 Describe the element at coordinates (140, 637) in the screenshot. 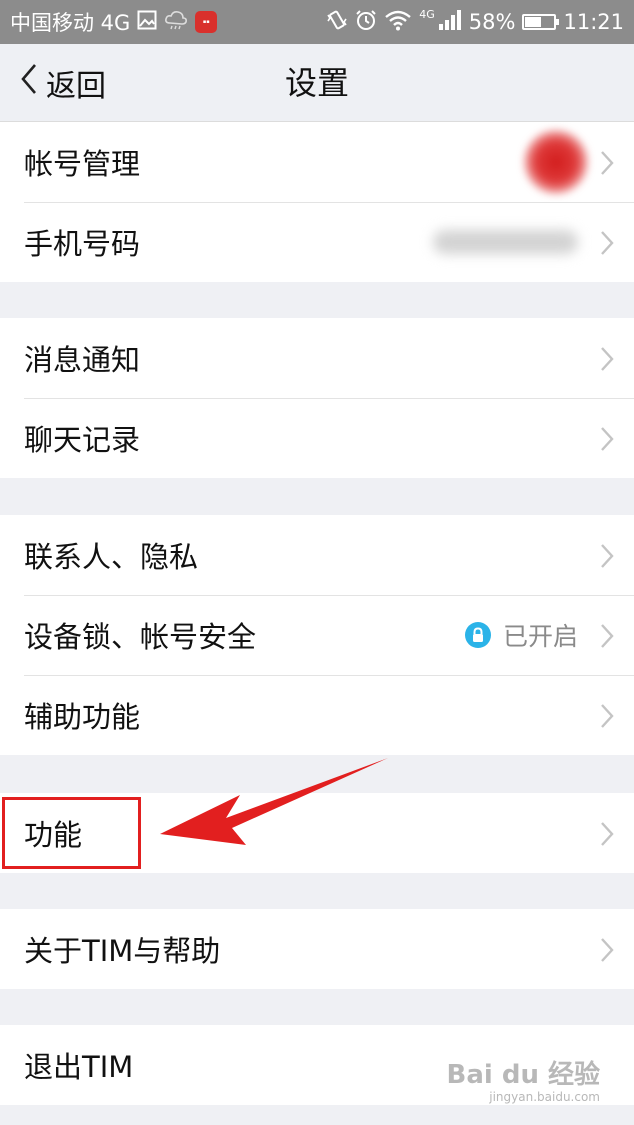

I see `settings-item-label: 设备锁、帐号安全` at that location.